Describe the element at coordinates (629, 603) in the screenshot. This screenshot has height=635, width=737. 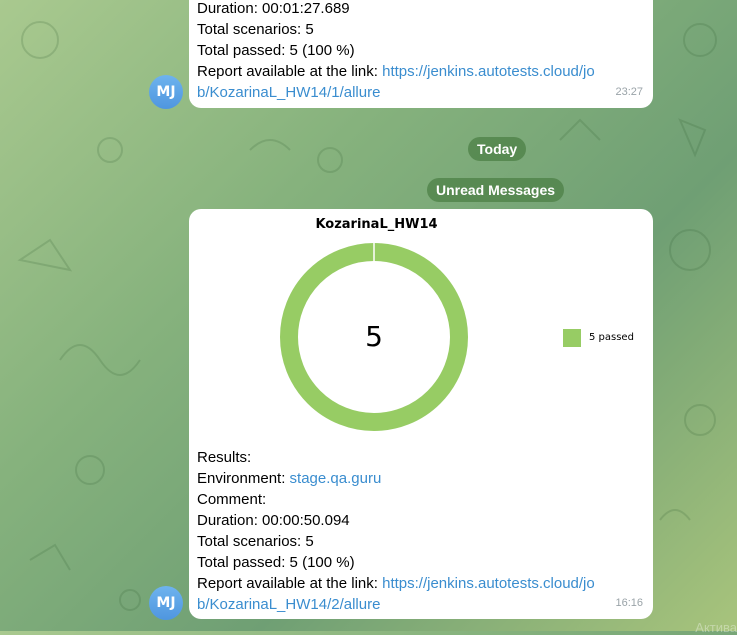
I see `message-time: 16:16` at that location.